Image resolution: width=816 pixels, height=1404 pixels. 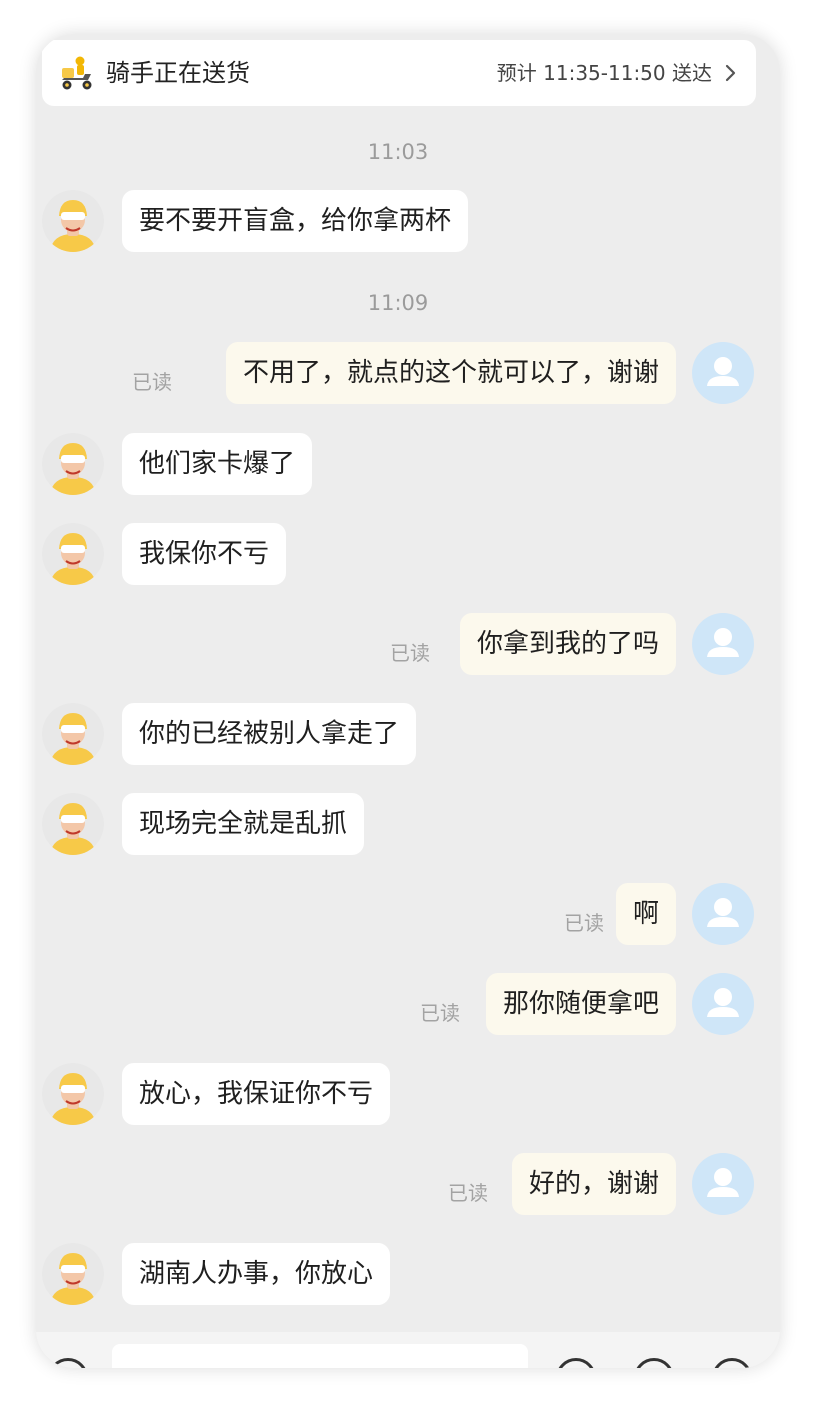 I want to click on chat-timestamp: 11:09, so click(x=398, y=303).